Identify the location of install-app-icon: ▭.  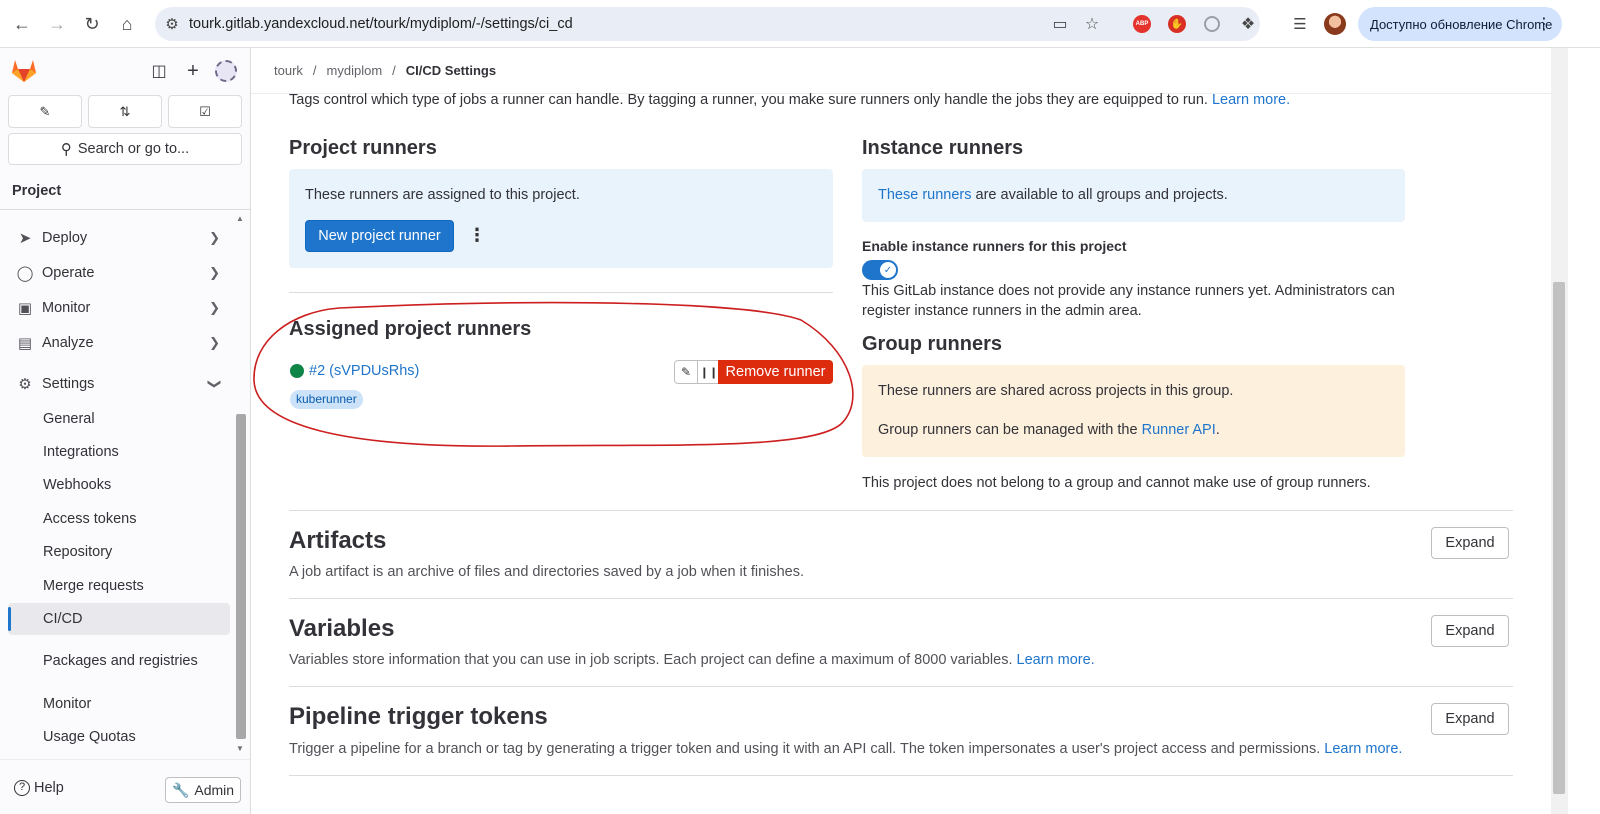
(1060, 24).